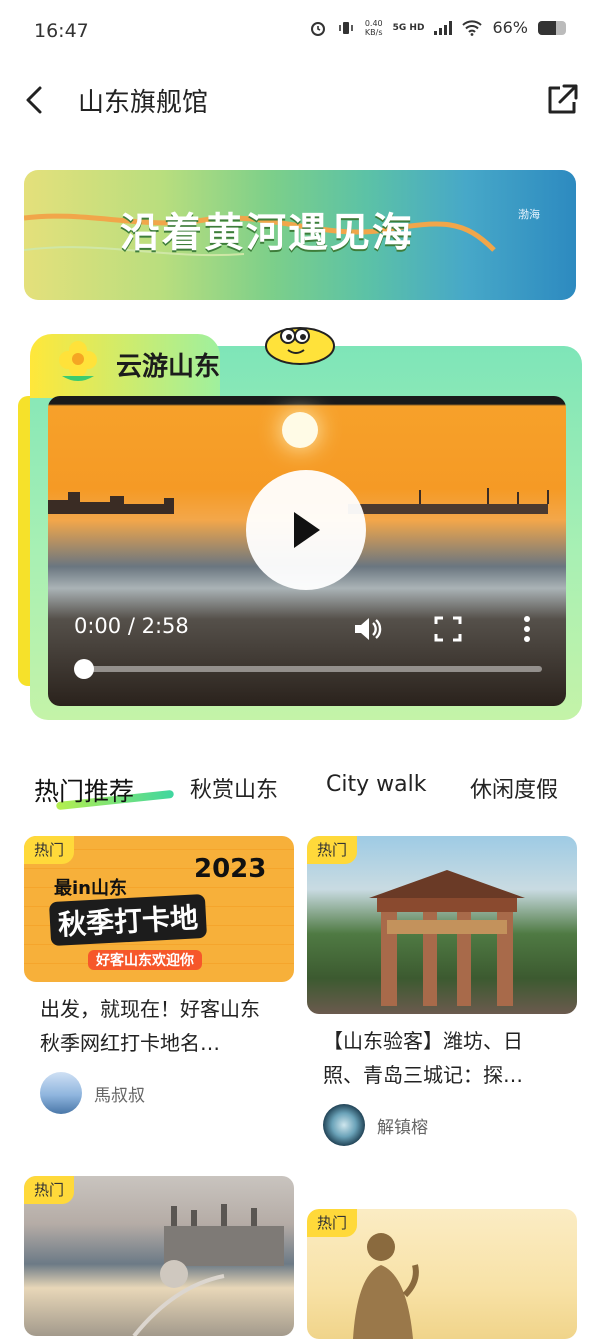 This screenshot has width=600, height=1339. I want to click on article-card: 热门 【山东验客】潍坊、日照、青岛三城记：探… 解镇榕, so click(442, 991).